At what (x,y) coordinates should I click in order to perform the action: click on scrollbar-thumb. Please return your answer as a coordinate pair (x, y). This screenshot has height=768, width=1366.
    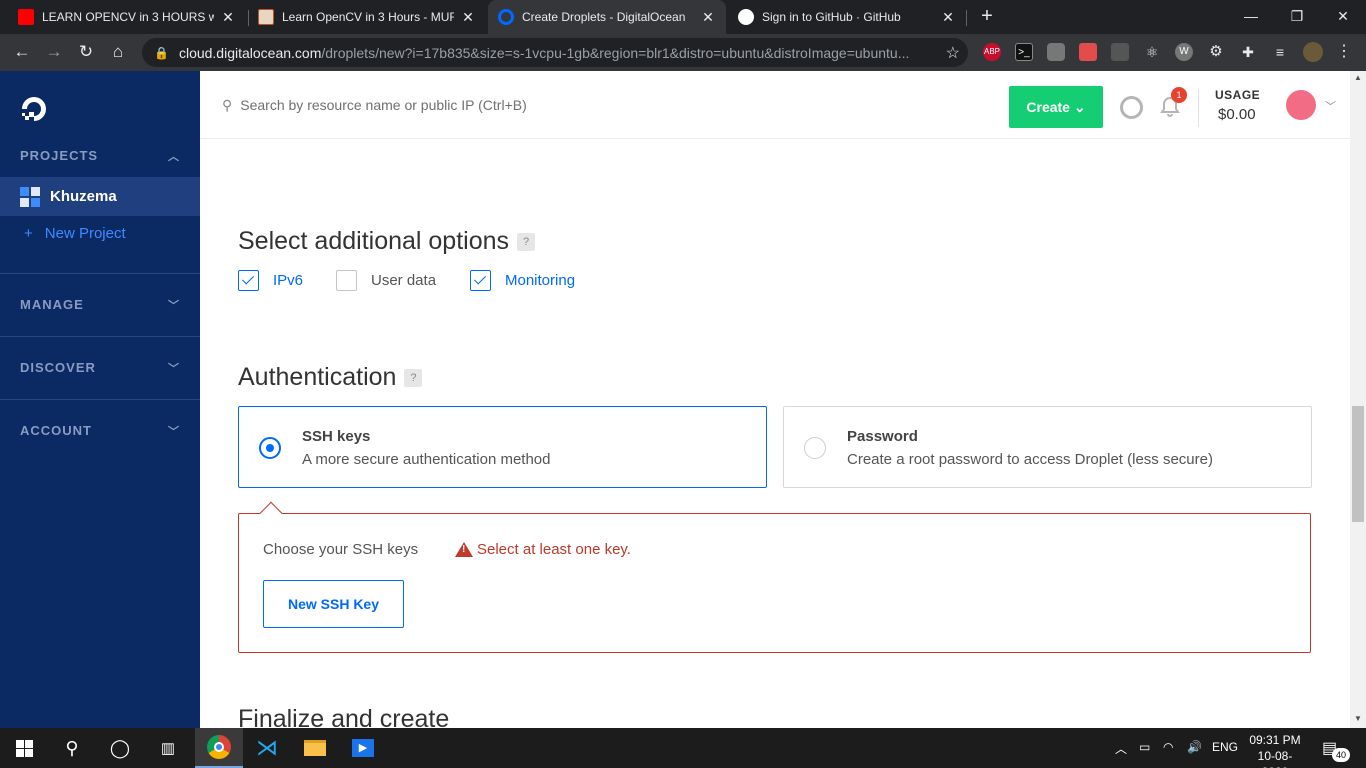
    Looking at the image, I should click on (1358, 464).